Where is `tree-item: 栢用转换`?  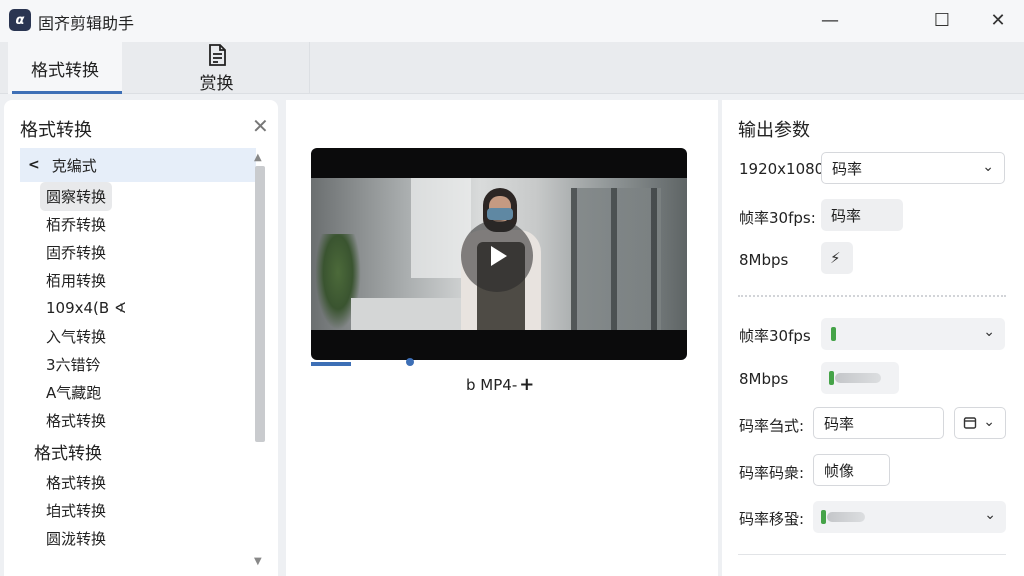
tree-item: 栢用转换 is located at coordinates (138, 280).